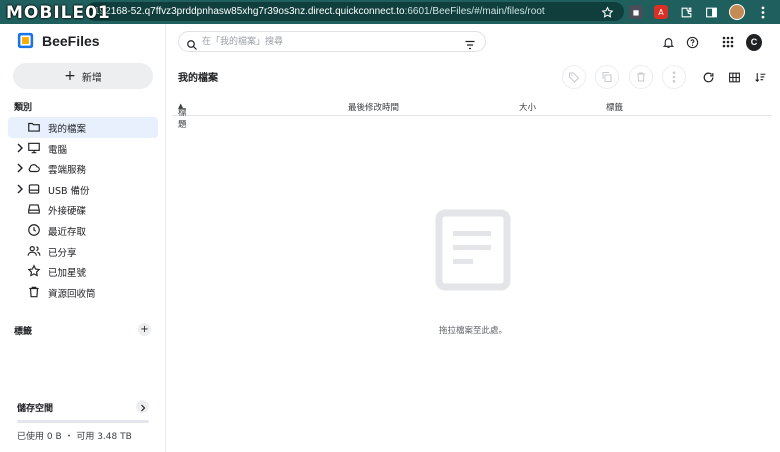 The image size is (780, 452). I want to click on watermark-logo: MOBILE01, so click(58, 13).